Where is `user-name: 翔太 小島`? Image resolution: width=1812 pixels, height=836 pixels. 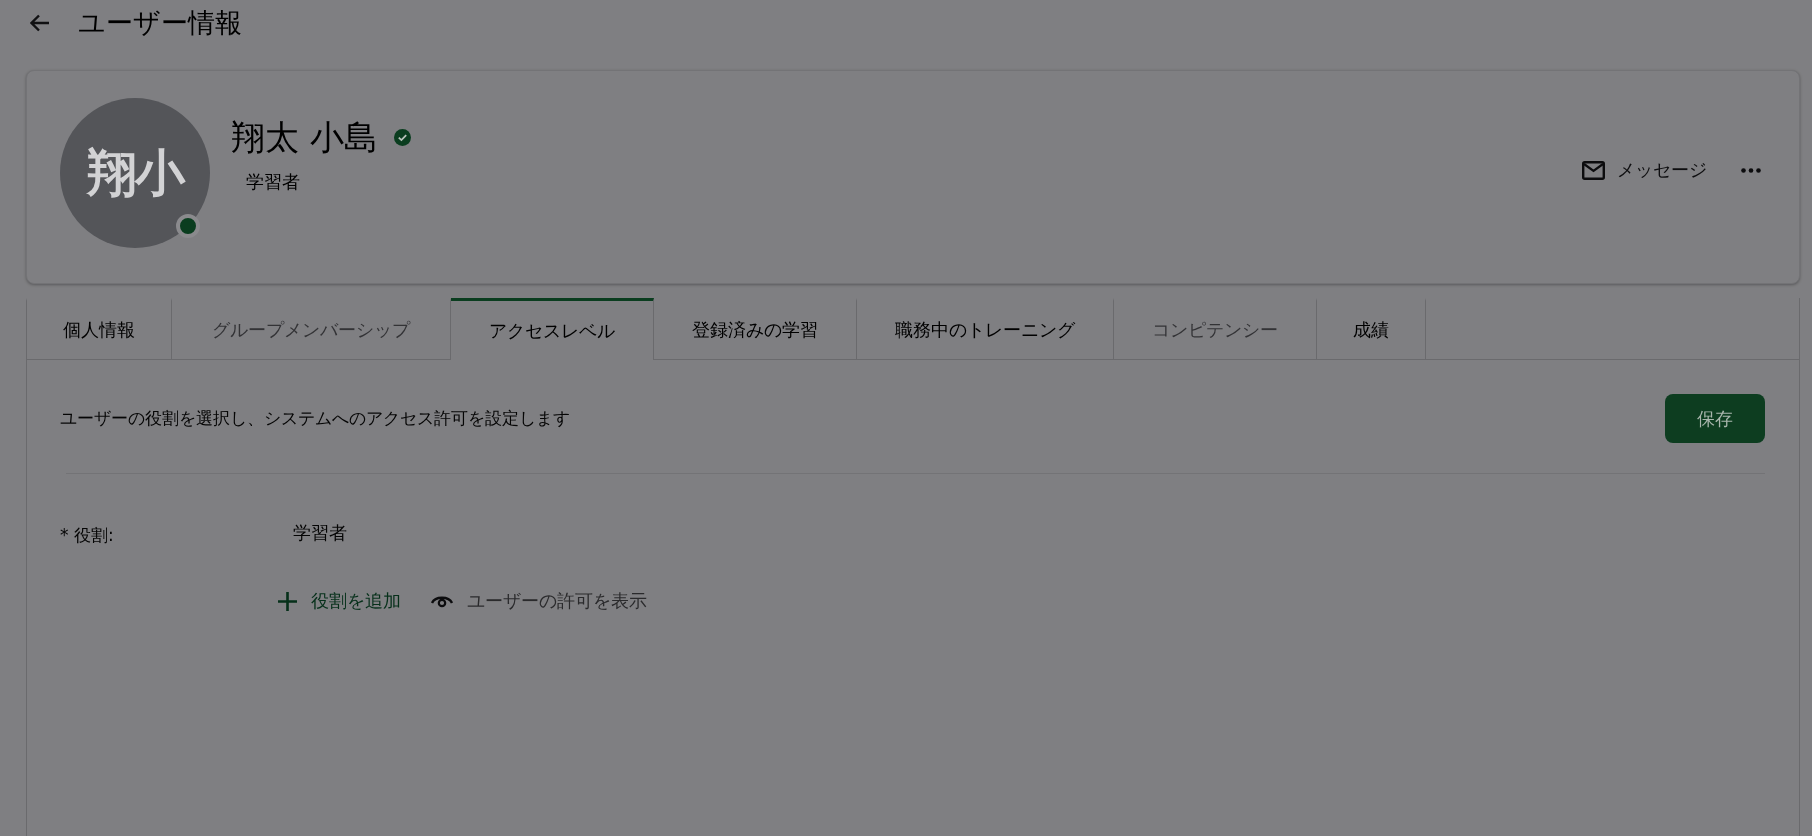 user-name: 翔太 小島 is located at coordinates (304, 137).